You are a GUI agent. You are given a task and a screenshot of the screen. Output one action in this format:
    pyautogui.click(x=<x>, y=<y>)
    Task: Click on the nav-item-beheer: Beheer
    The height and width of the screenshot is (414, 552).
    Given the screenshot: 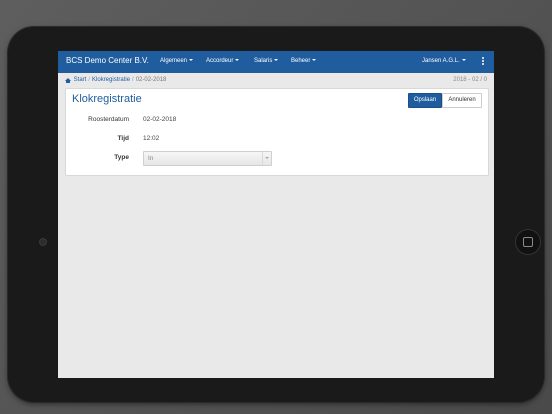 What is the action you would take?
    pyautogui.click(x=304, y=61)
    